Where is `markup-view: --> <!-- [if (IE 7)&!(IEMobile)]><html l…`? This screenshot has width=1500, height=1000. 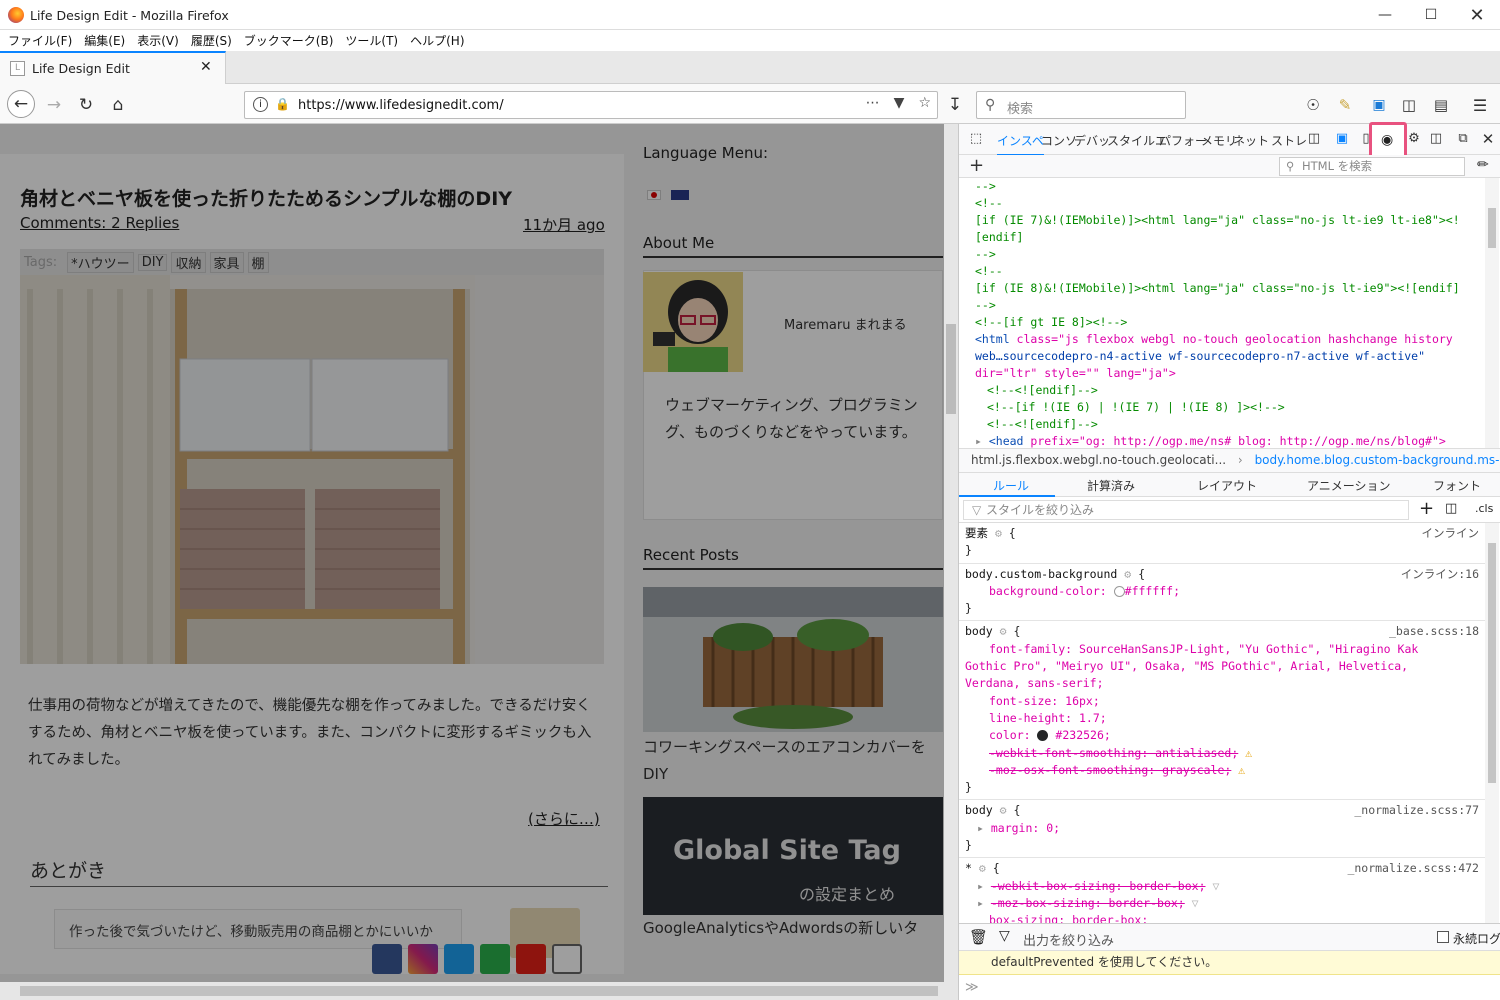
markup-view: --> <!-- [if (IE 7)&!(IEMobile)]><html l… is located at coordinates (1222, 313).